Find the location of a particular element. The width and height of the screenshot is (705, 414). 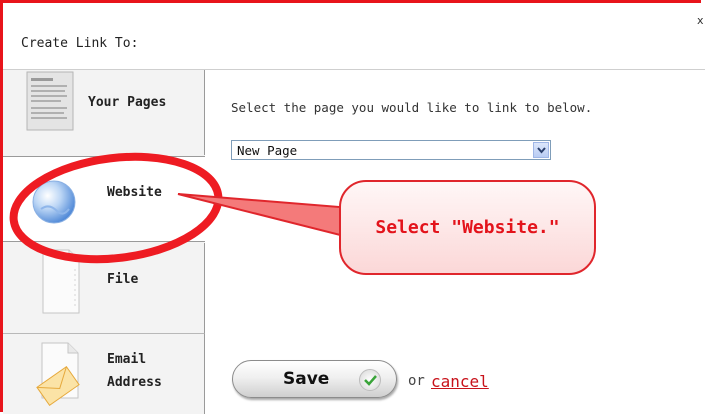

cancel-link: cancel is located at coordinates (460, 381).